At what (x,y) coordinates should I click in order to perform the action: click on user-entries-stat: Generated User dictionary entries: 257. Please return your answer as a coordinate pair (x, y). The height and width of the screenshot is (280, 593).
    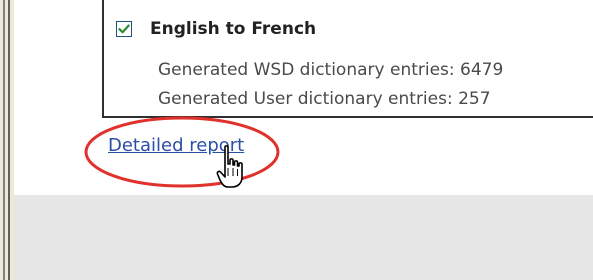
    Looking at the image, I should click on (324, 99).